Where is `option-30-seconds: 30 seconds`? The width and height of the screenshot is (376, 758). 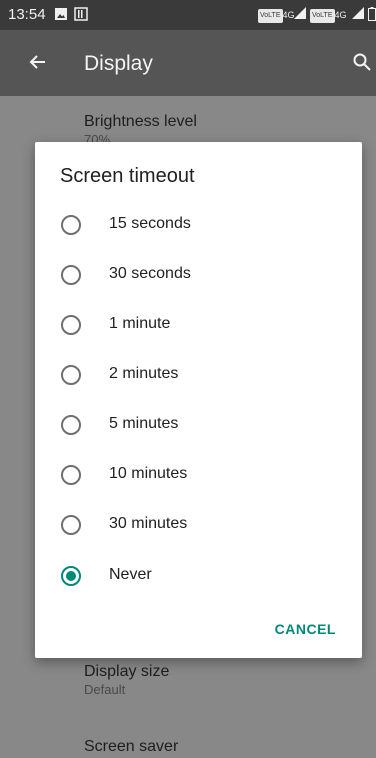
option-30-seconds: 30 seconds is located at coordinates (198, 275).